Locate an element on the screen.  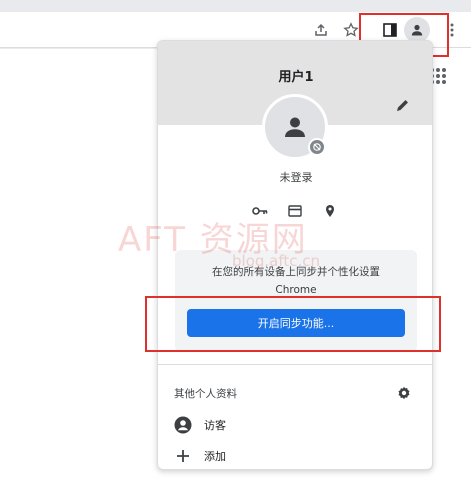
guest-profile-item: 访客 is located at coordinates (272, 425).